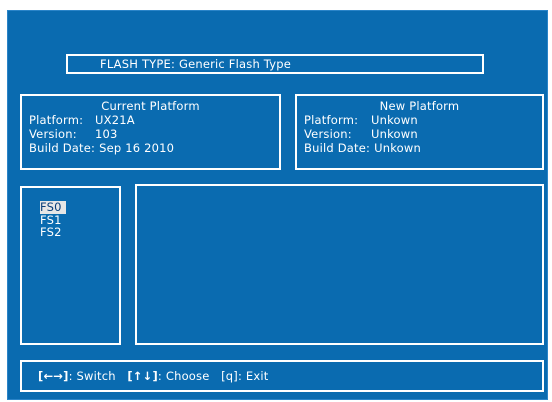 This screenshot has height=402, width=552. I want to click on version-value: 103, so click(106, 134).